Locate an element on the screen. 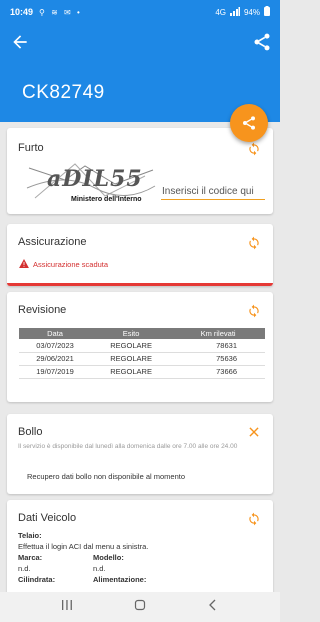 This screenshot has width=320, height=622. captcha-image: aDIL55 Ministero dell'Interno is located at coordinates (91, 182).